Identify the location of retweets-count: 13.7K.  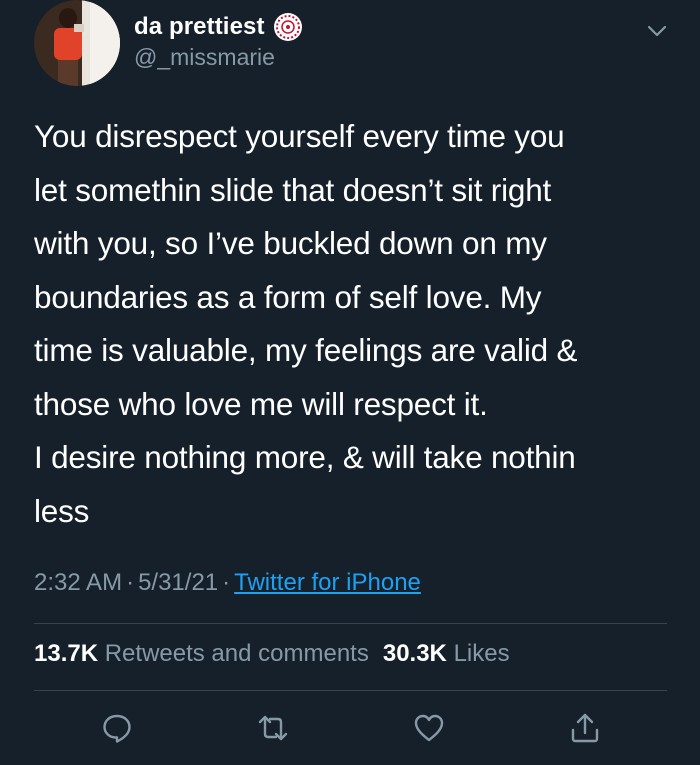
(66, 653).